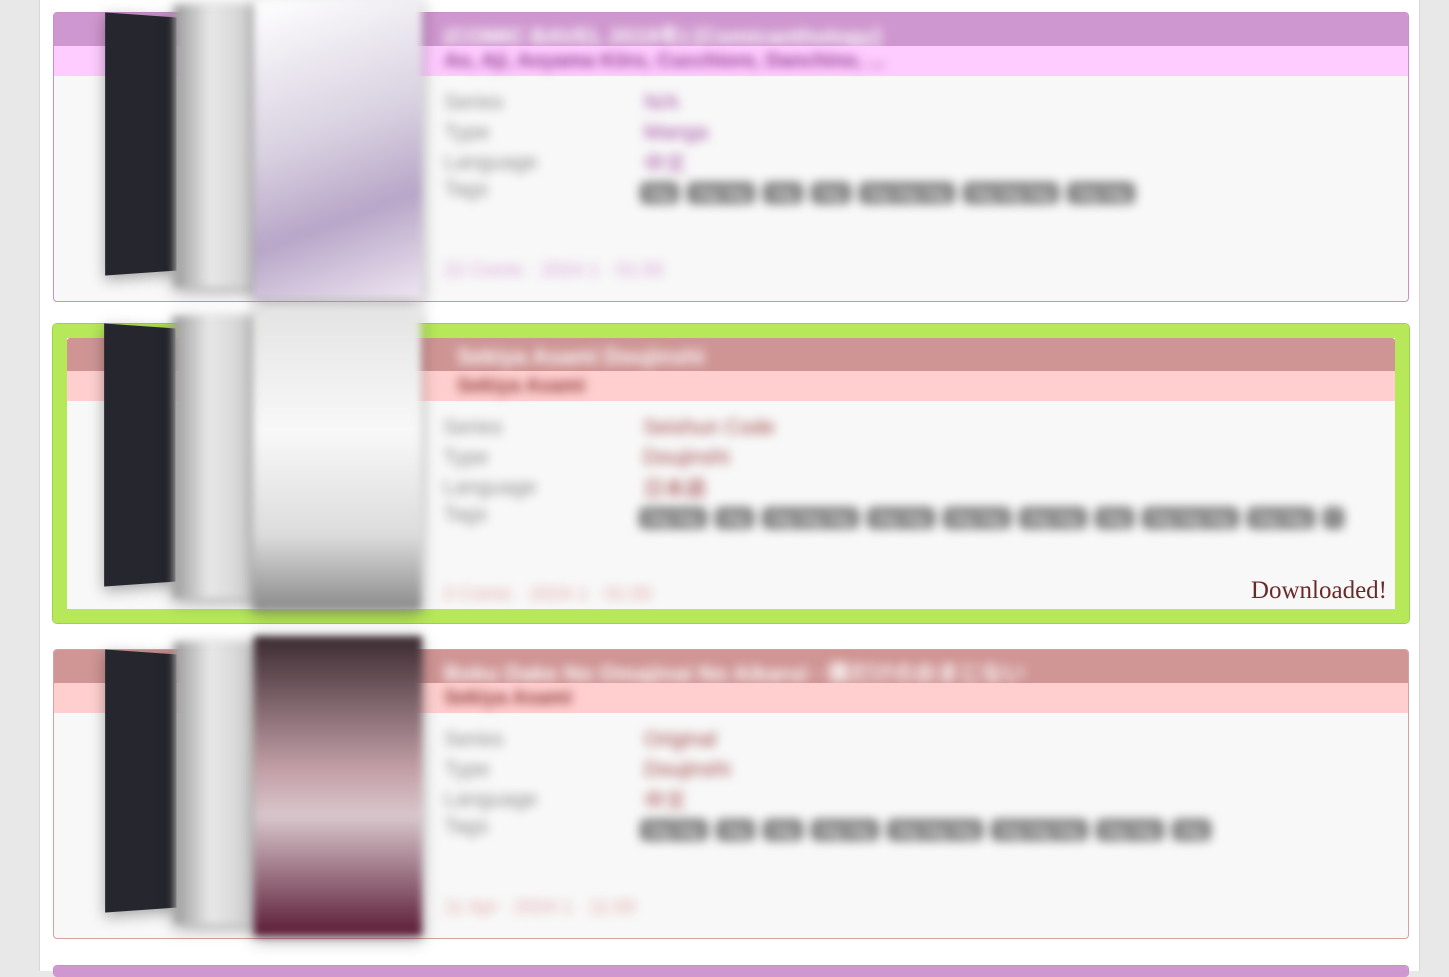  Describe the element at coordinates (680, 740) in the screenshot. I see `meta-value-series: Original` at that location.